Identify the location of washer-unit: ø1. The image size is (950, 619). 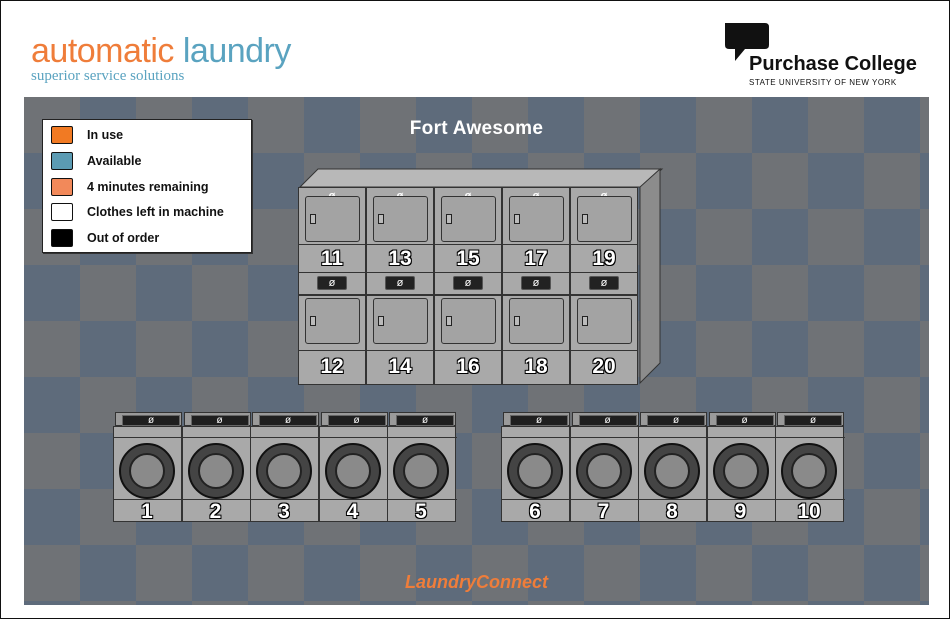
(148, 467).